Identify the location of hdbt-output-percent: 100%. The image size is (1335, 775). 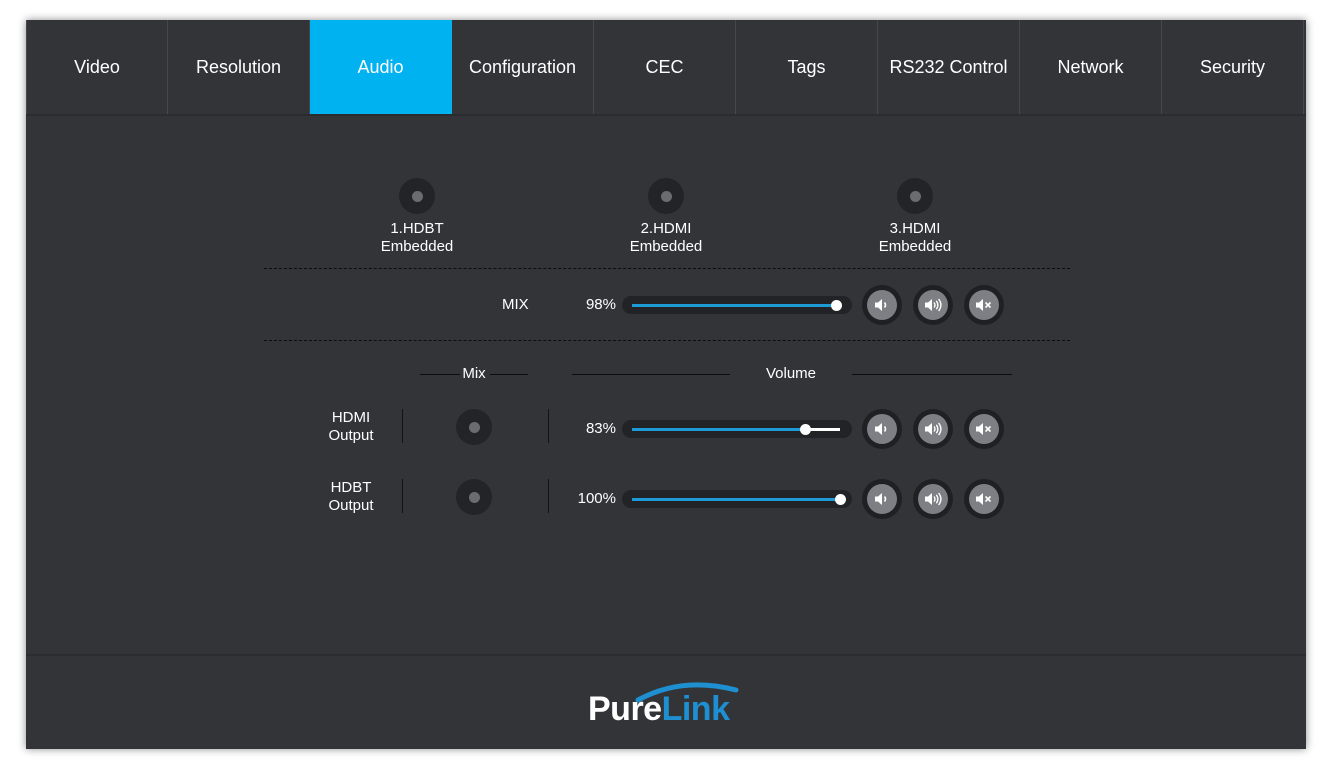
(596, 498).